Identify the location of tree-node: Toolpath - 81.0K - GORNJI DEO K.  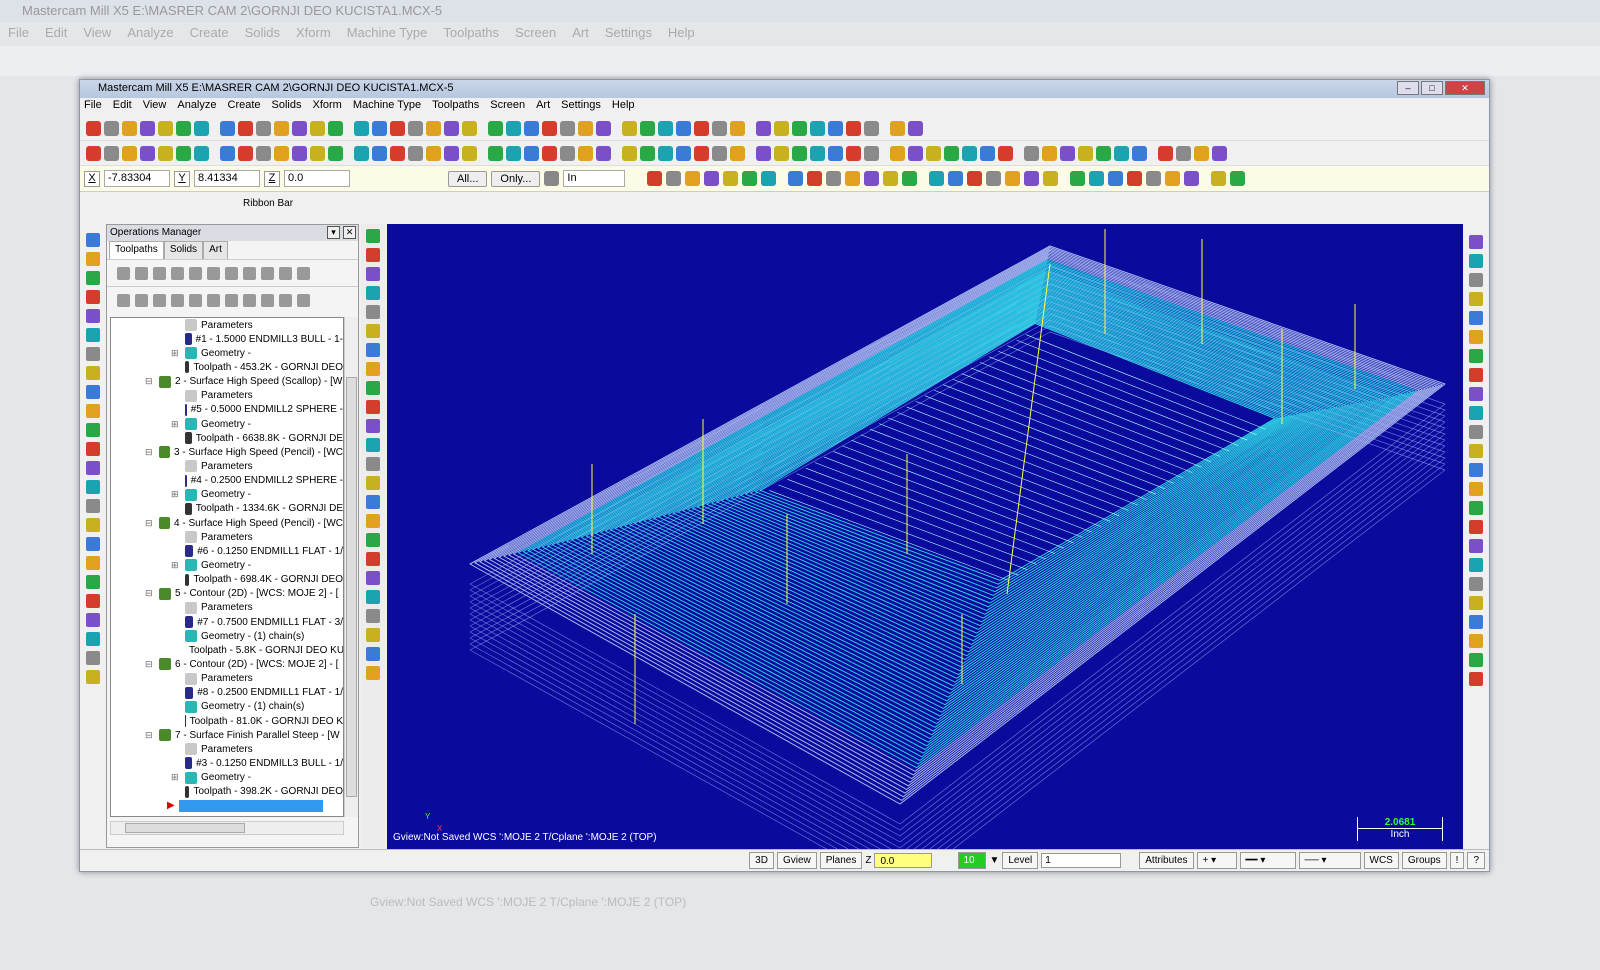
(227, 721).